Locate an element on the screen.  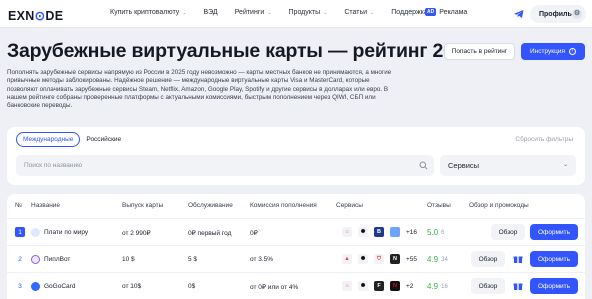
topup-fee: 0₽ is located at coordinates (254, 233).